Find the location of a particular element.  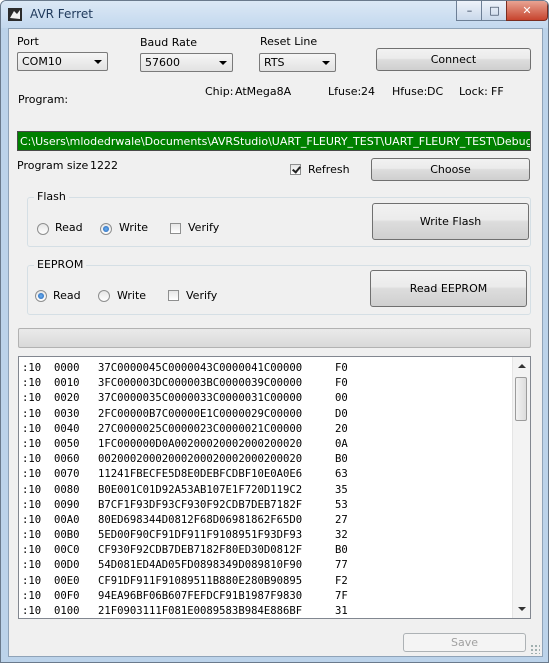

hex-checksum: F2 is located at coordinates (341, 580).